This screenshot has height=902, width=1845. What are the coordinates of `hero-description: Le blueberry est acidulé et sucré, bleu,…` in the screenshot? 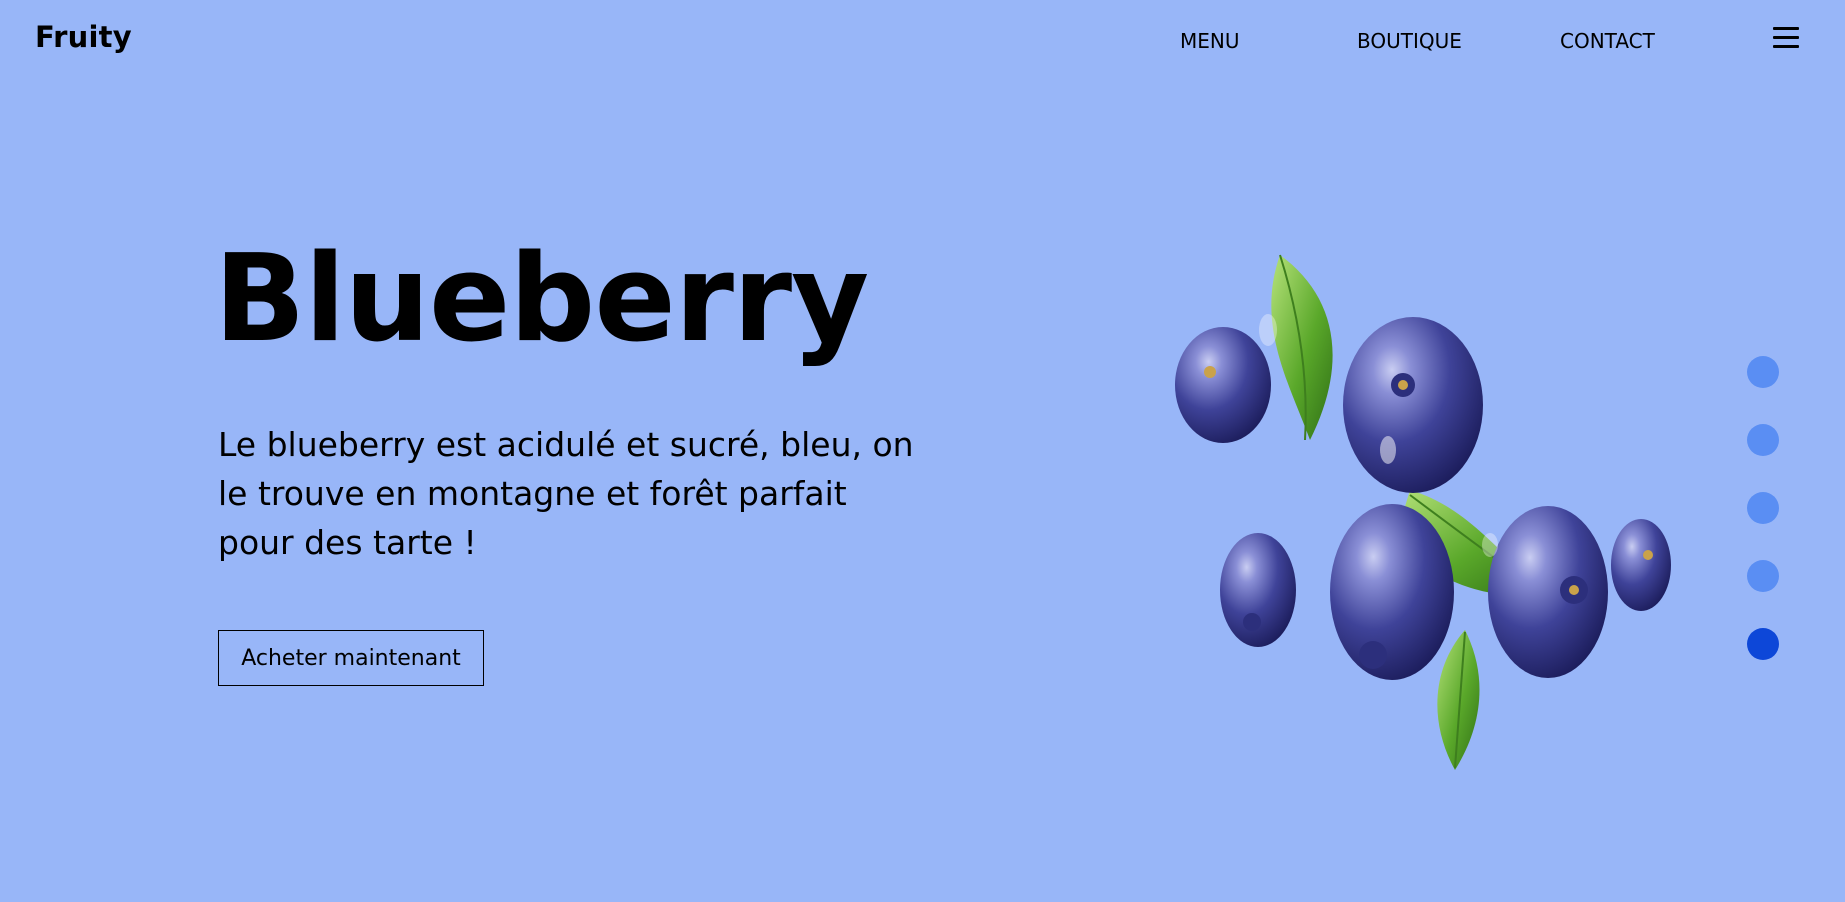 It's located at (566, 493).